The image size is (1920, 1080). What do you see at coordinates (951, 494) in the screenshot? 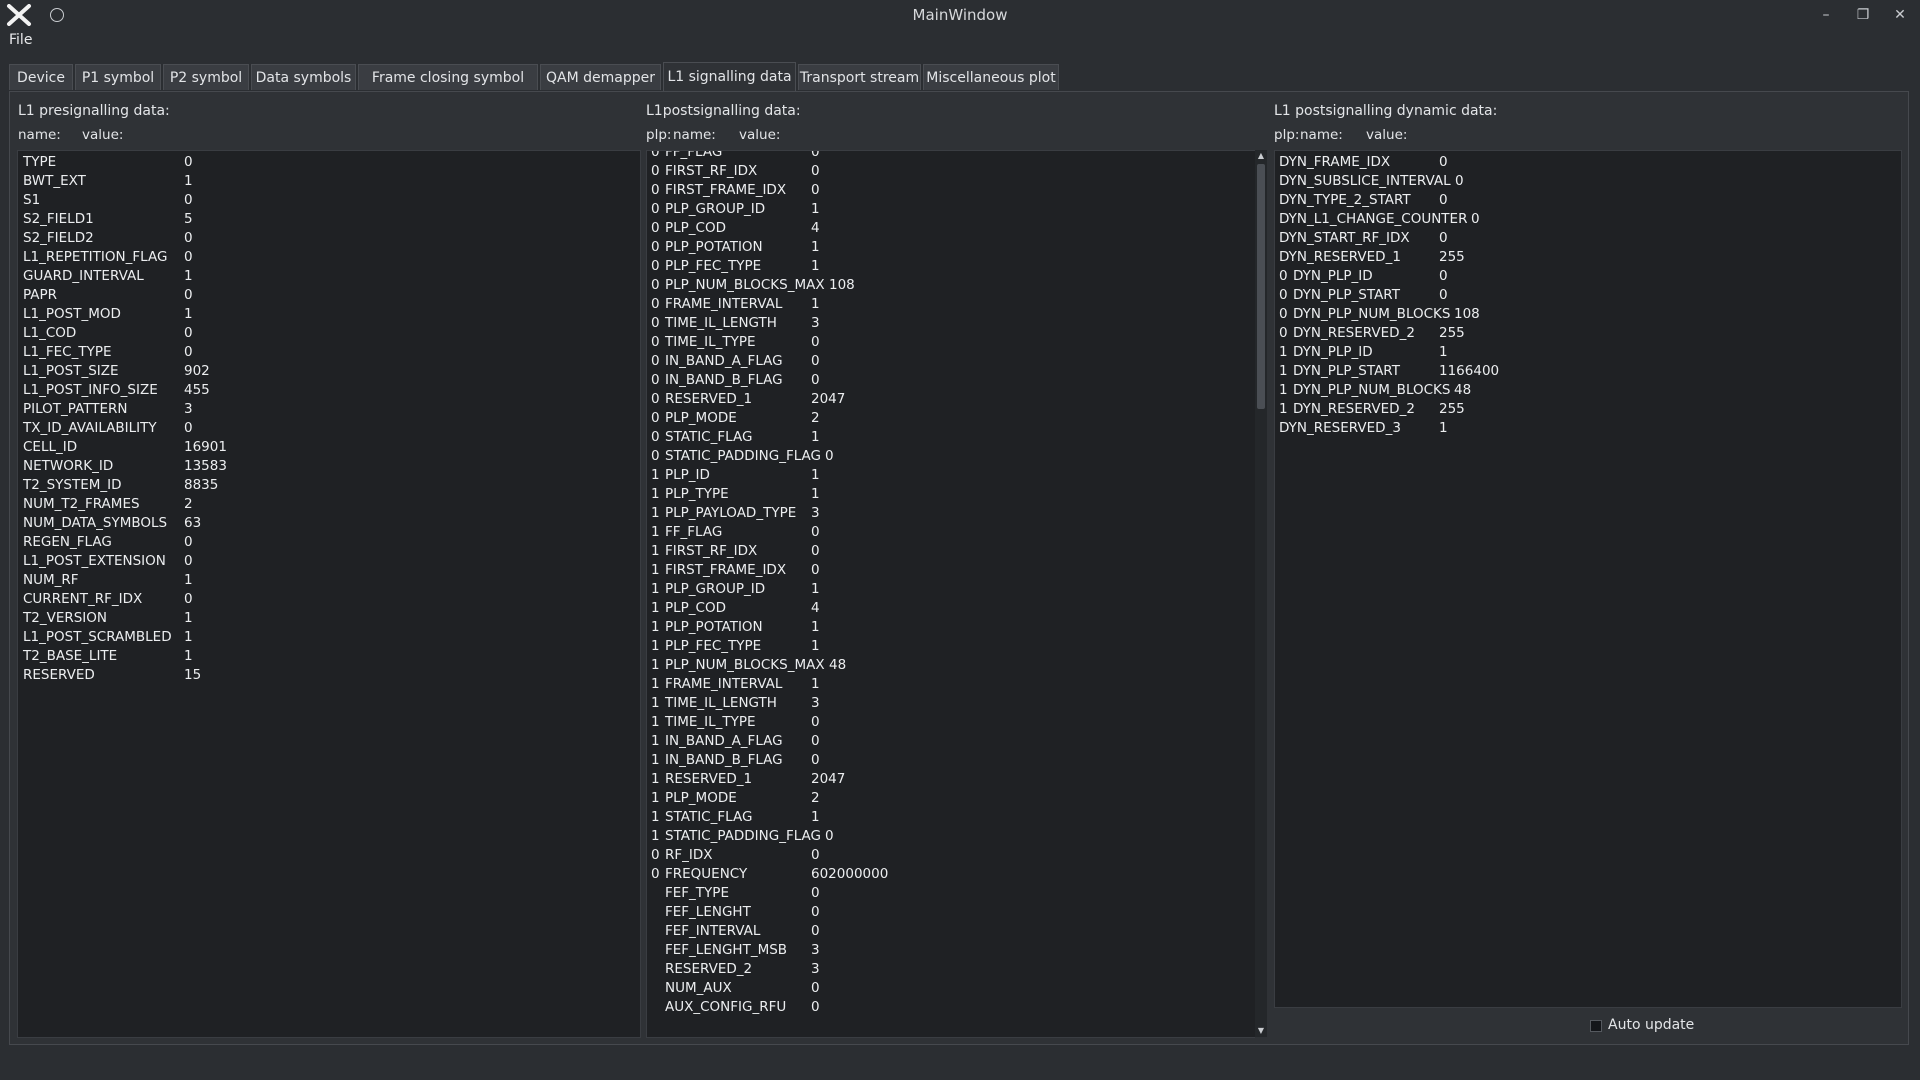
I see `postsignalling-row: 1 PLP_TYPE 1` at bounding box center [951, 494].